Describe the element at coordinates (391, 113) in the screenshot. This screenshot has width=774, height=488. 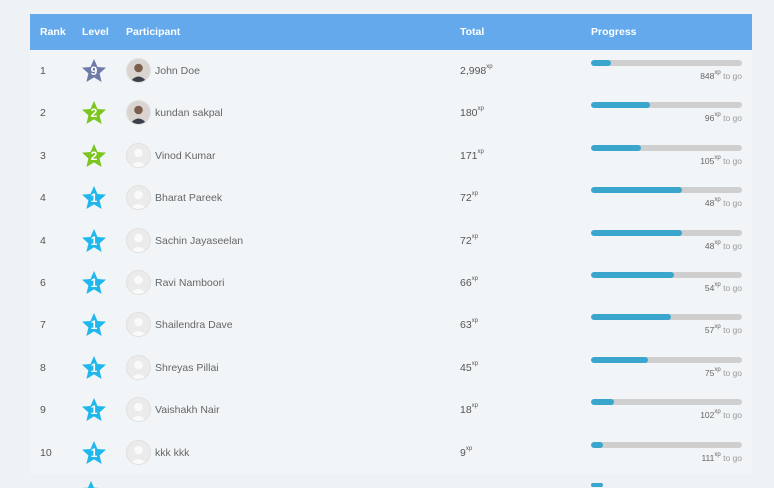
I see `table-row: 2 2 kundan sakpal 180xp 96xp to go` at that location.